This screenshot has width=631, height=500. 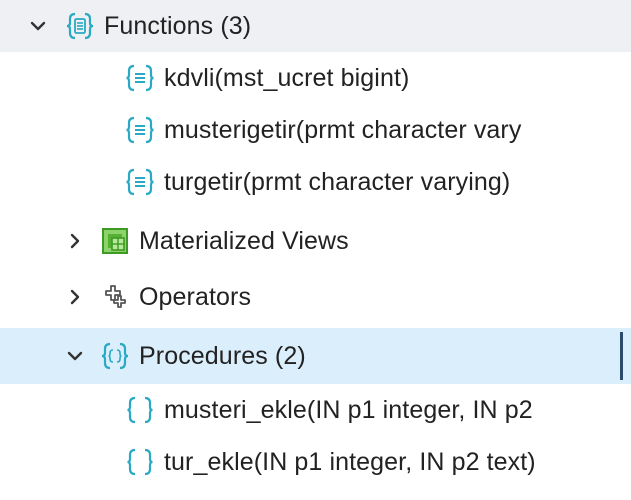 I want to click on materialized-view-icon, so click(x=115, y=241).